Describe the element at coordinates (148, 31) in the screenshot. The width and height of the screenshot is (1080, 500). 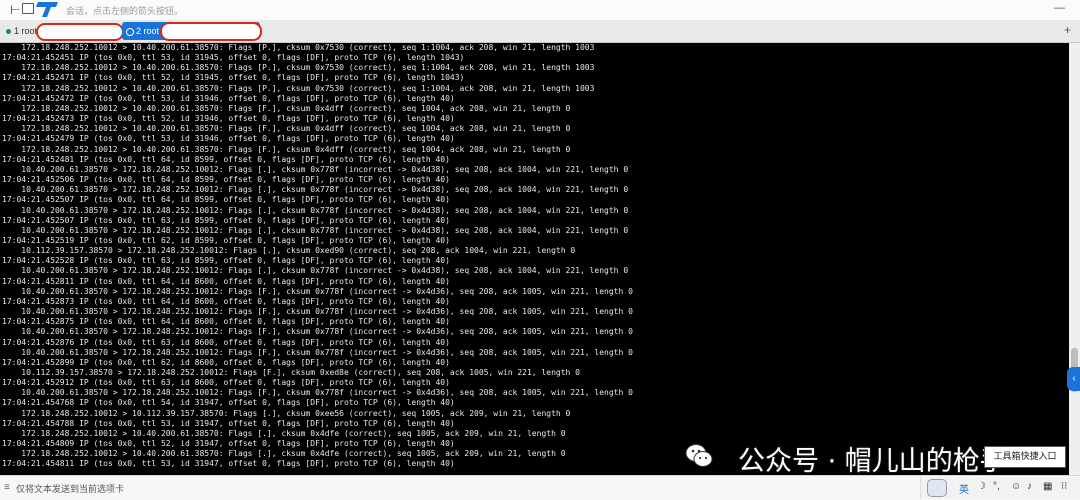
I see `tab-label: 2 root` at that location.